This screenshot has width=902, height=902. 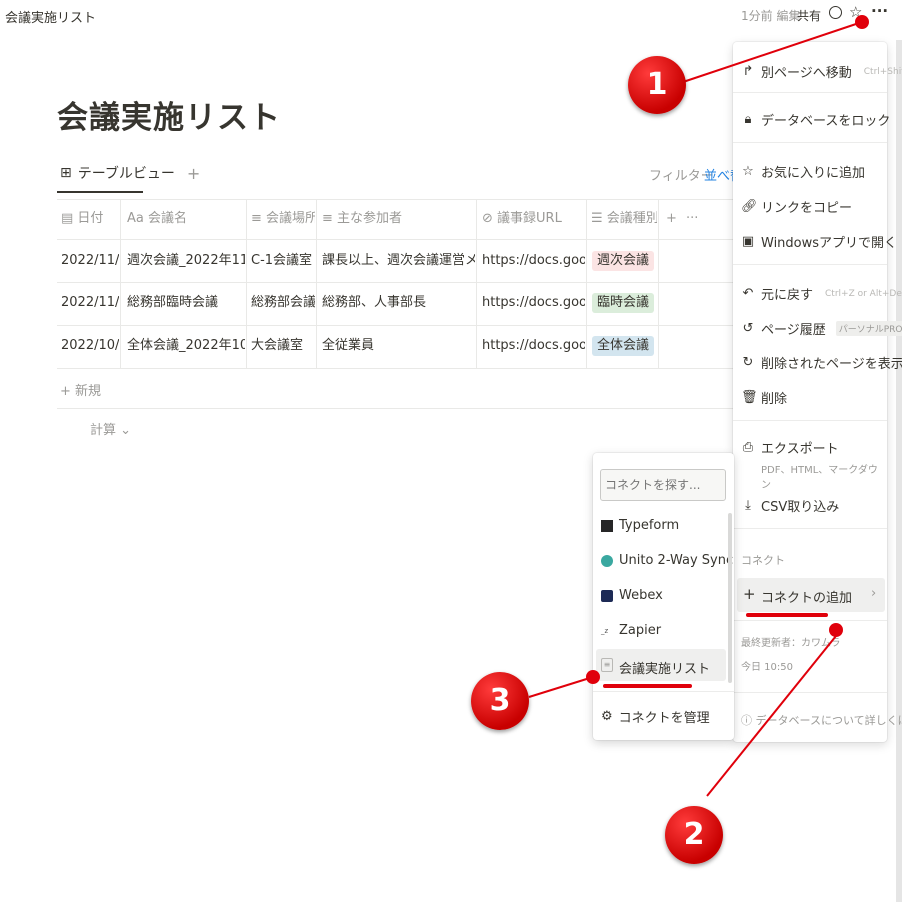 What do you see at coordinates (657, 85) in the screenshot?
I see `annotation-badge-1: 1` at bounding box center [657, 85].